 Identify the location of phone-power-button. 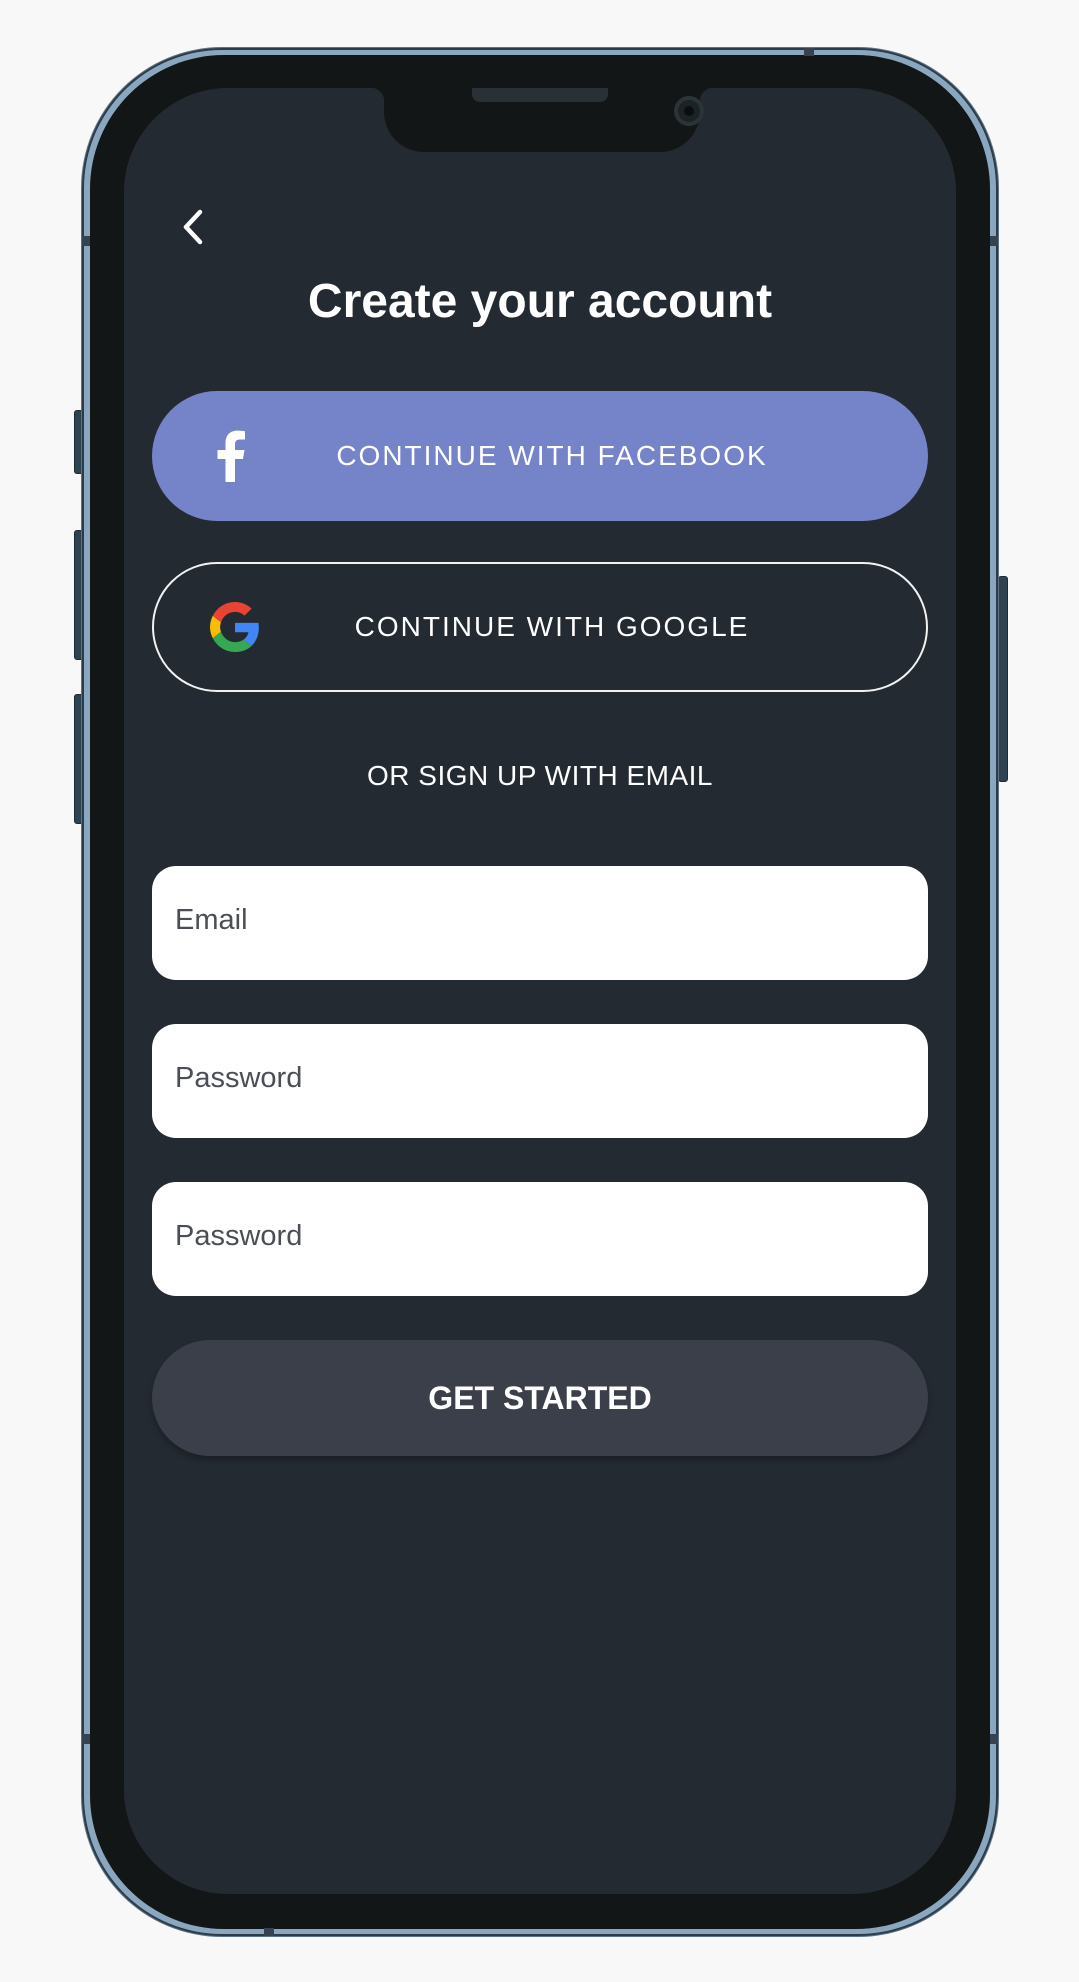
(1003, 679).